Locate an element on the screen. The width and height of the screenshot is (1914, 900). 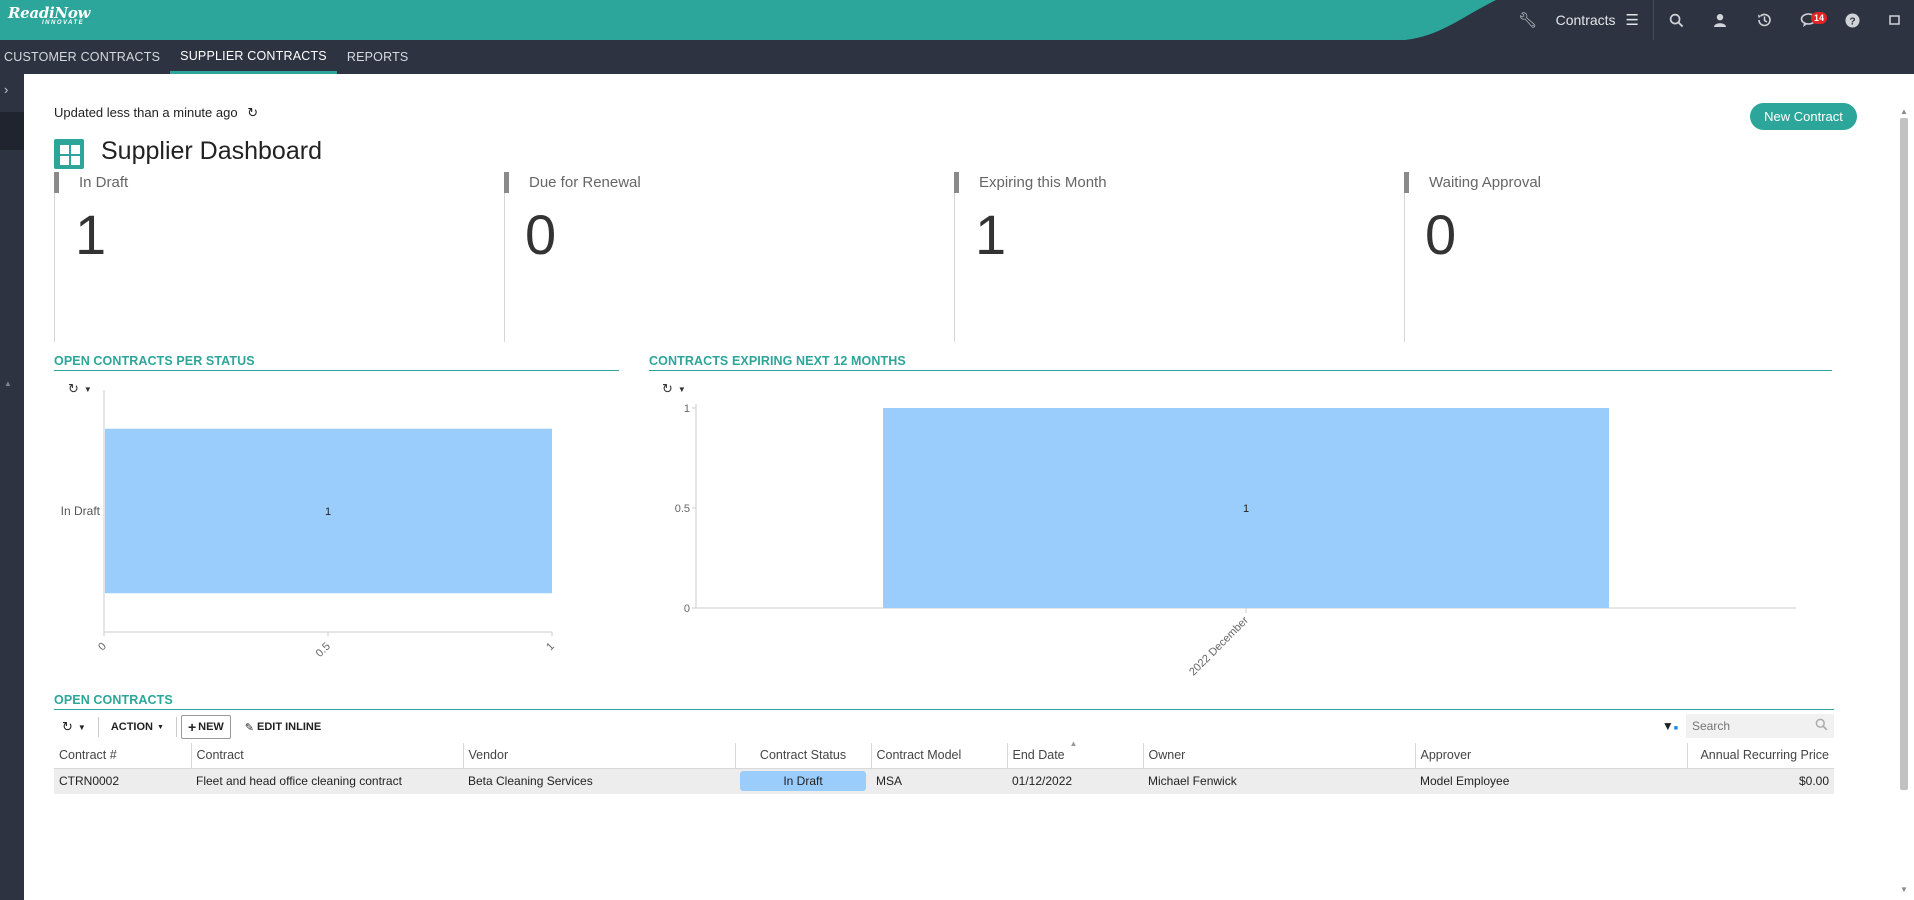
kpi-due-for-renewal: Due for Renewal 0 is located at coordinates (728, 257).